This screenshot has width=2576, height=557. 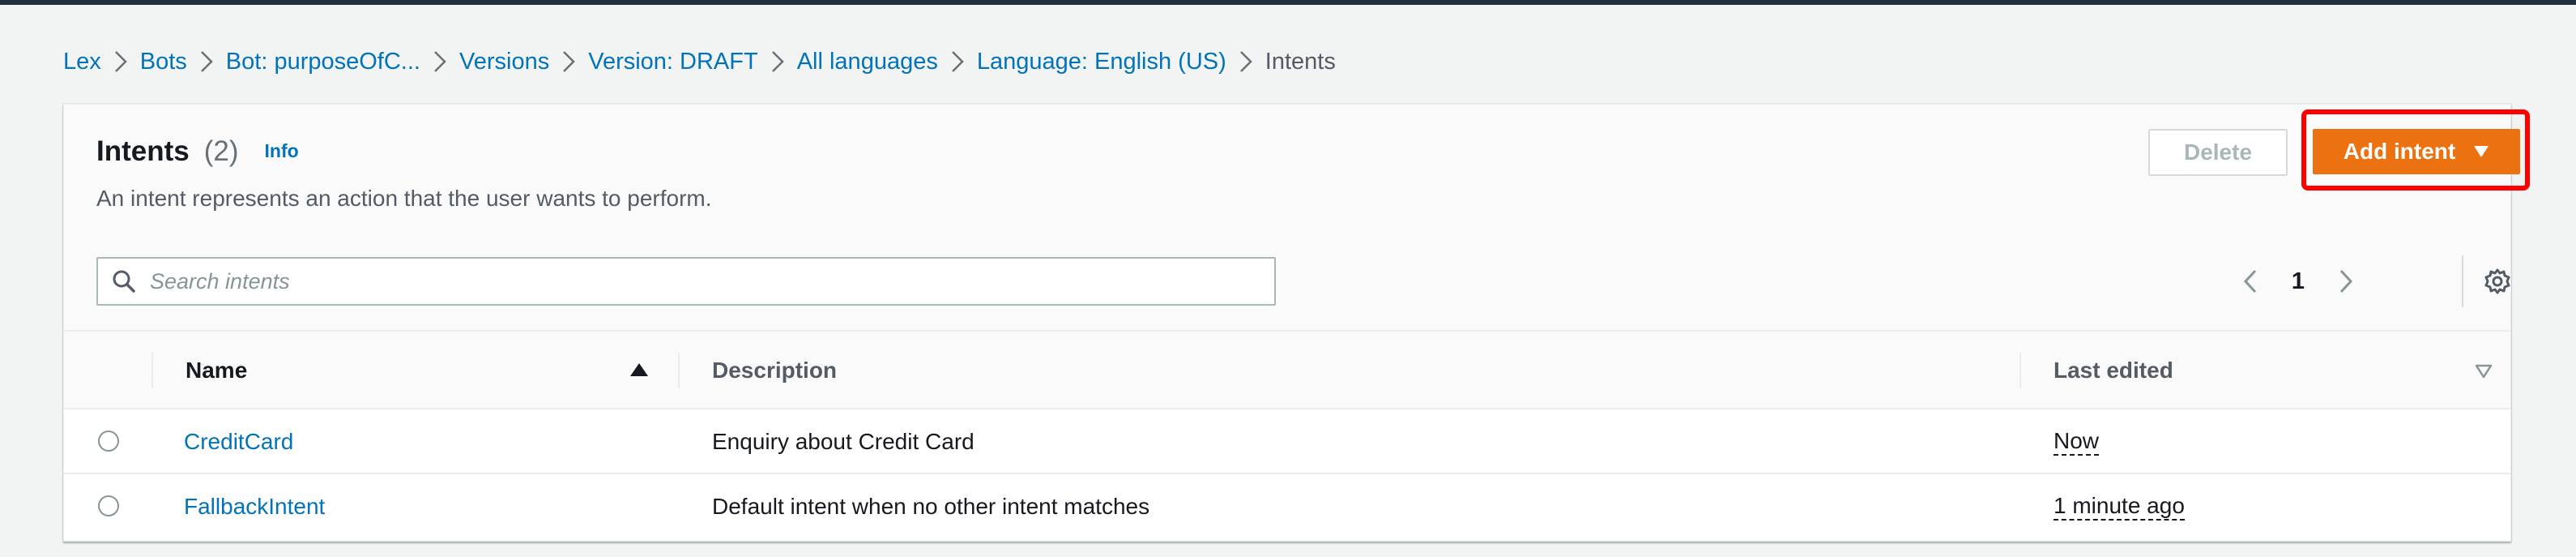 I want to click on table-settings-button, so click(x=2497, y=281).